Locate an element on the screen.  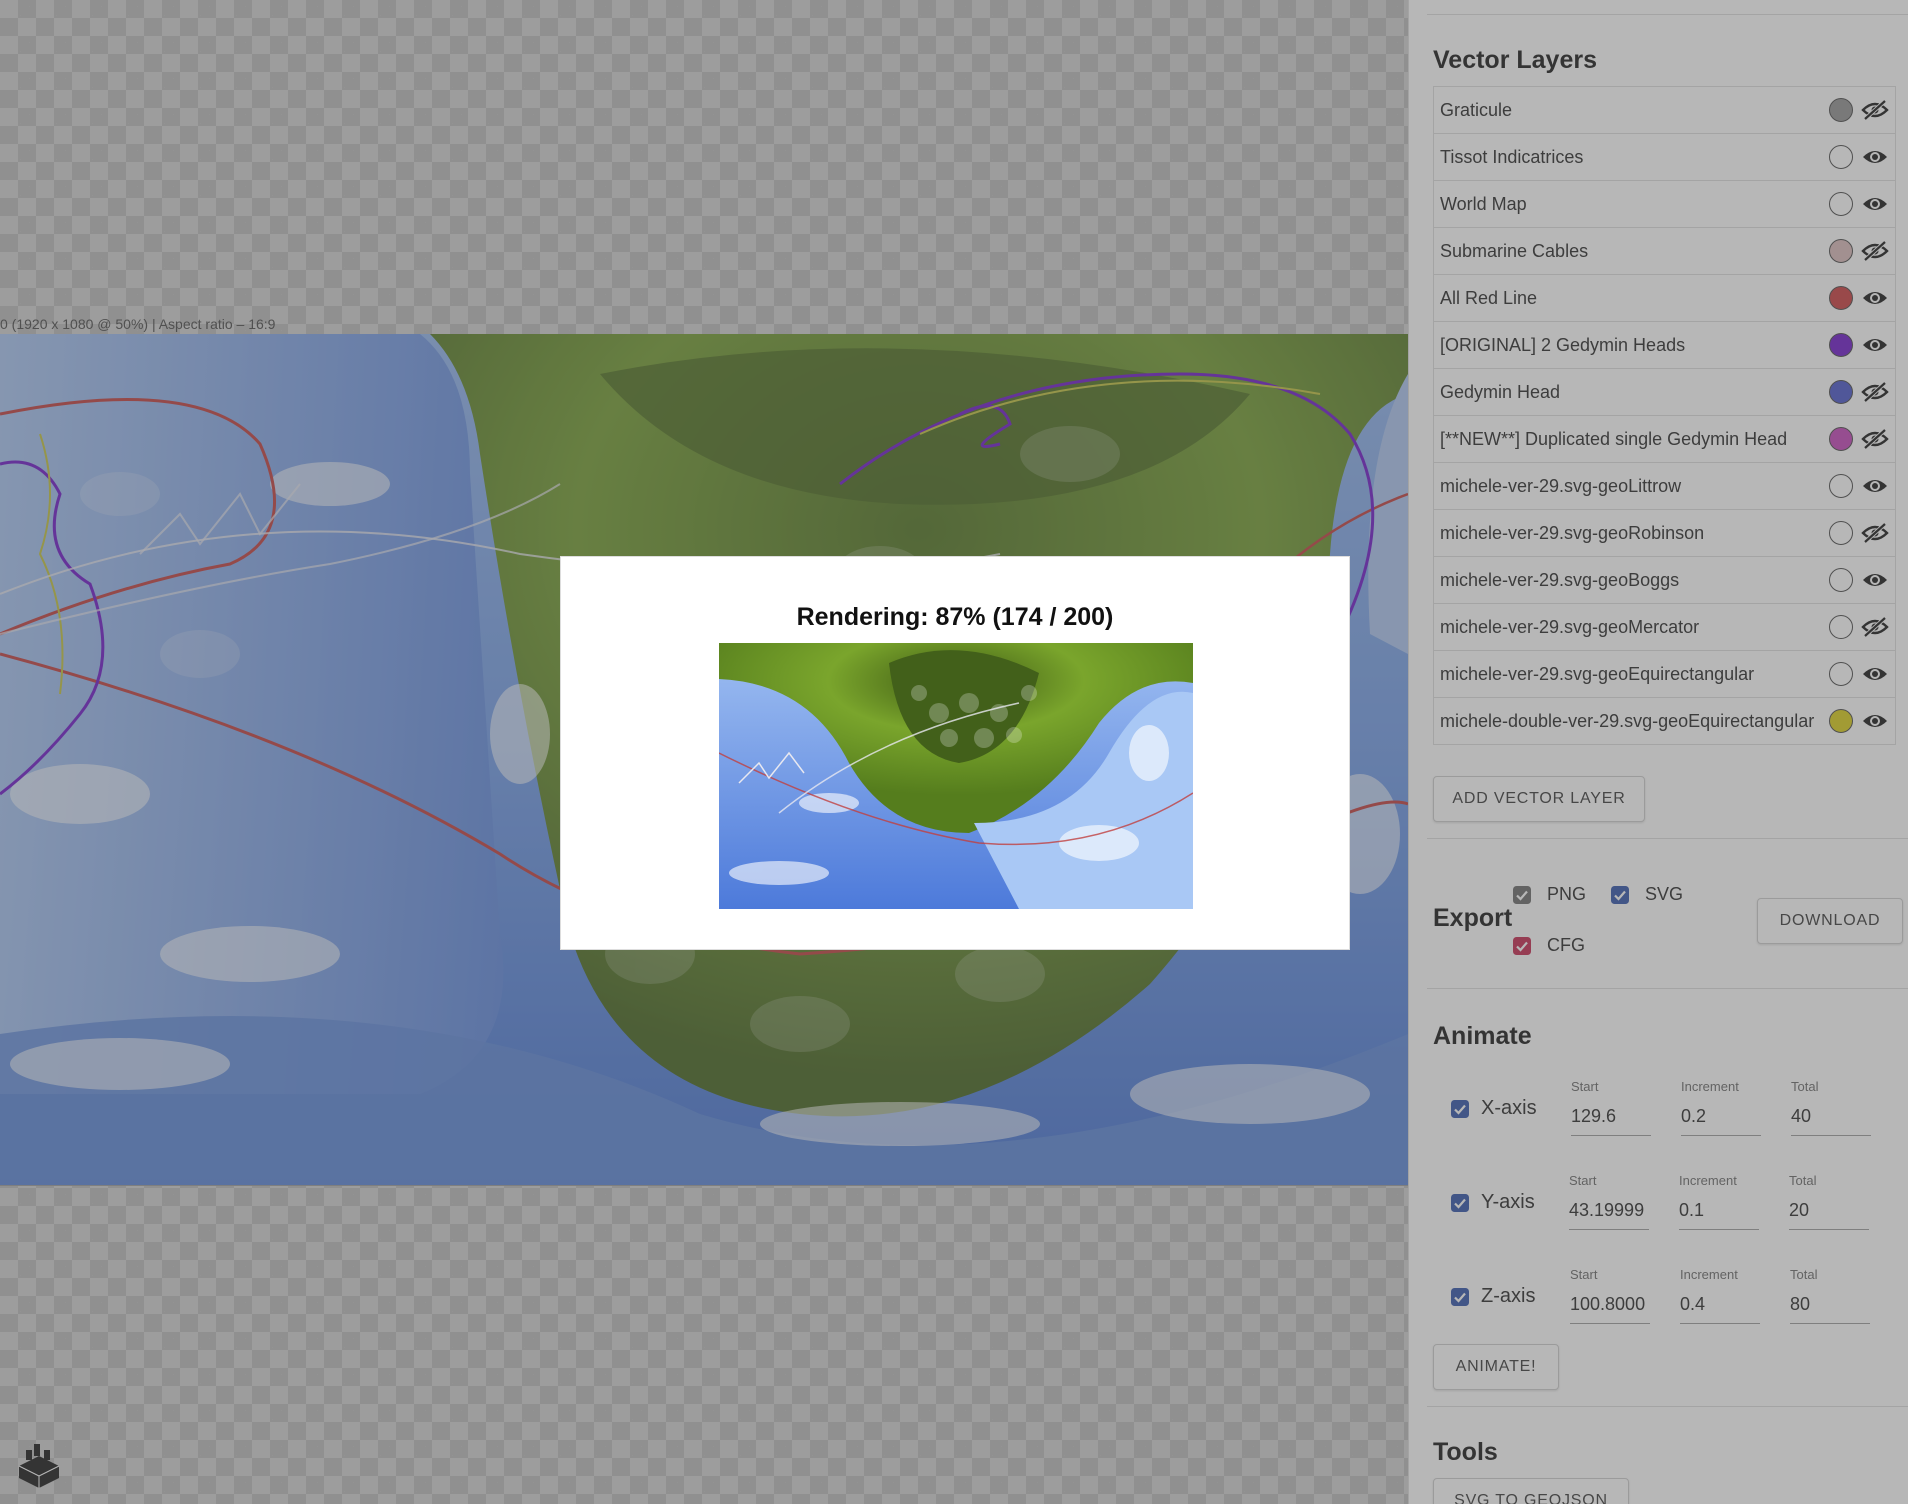
rendering-preview-image is located at coordinates (956, 776).